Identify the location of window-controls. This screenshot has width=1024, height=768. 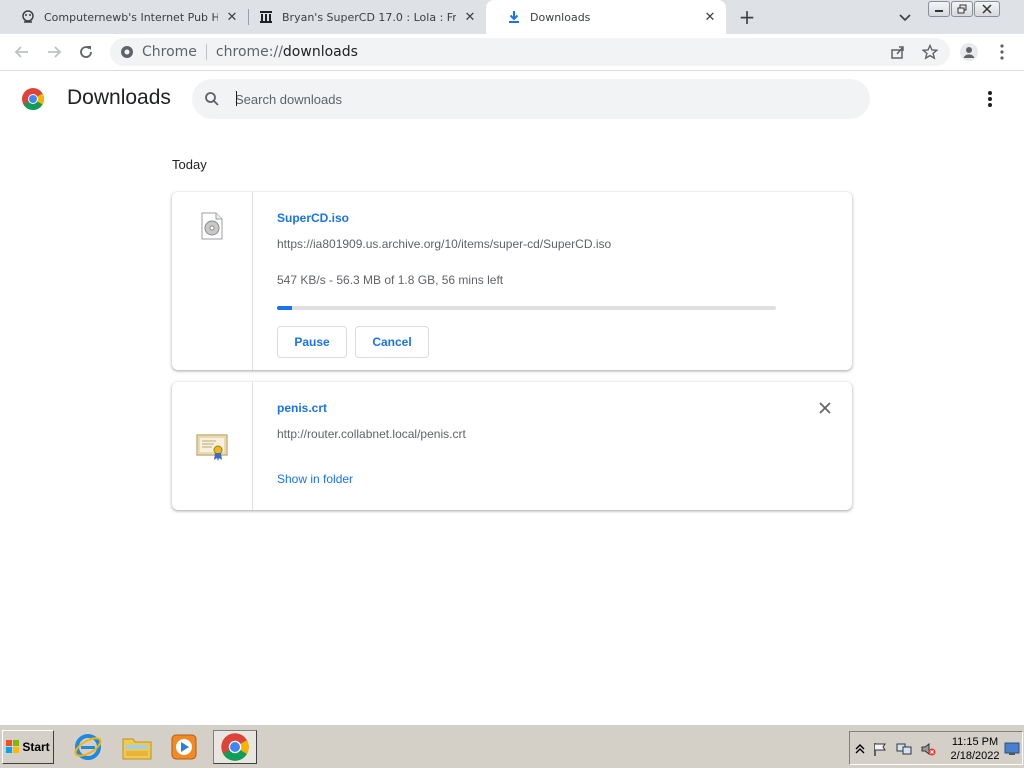
(964, 9).